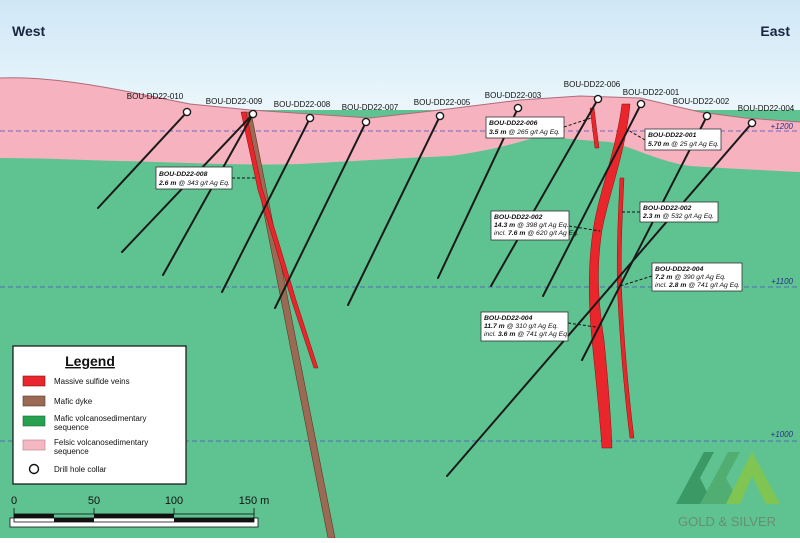  I want to click on elevation-label-1200: +1200, so click(782, 126).